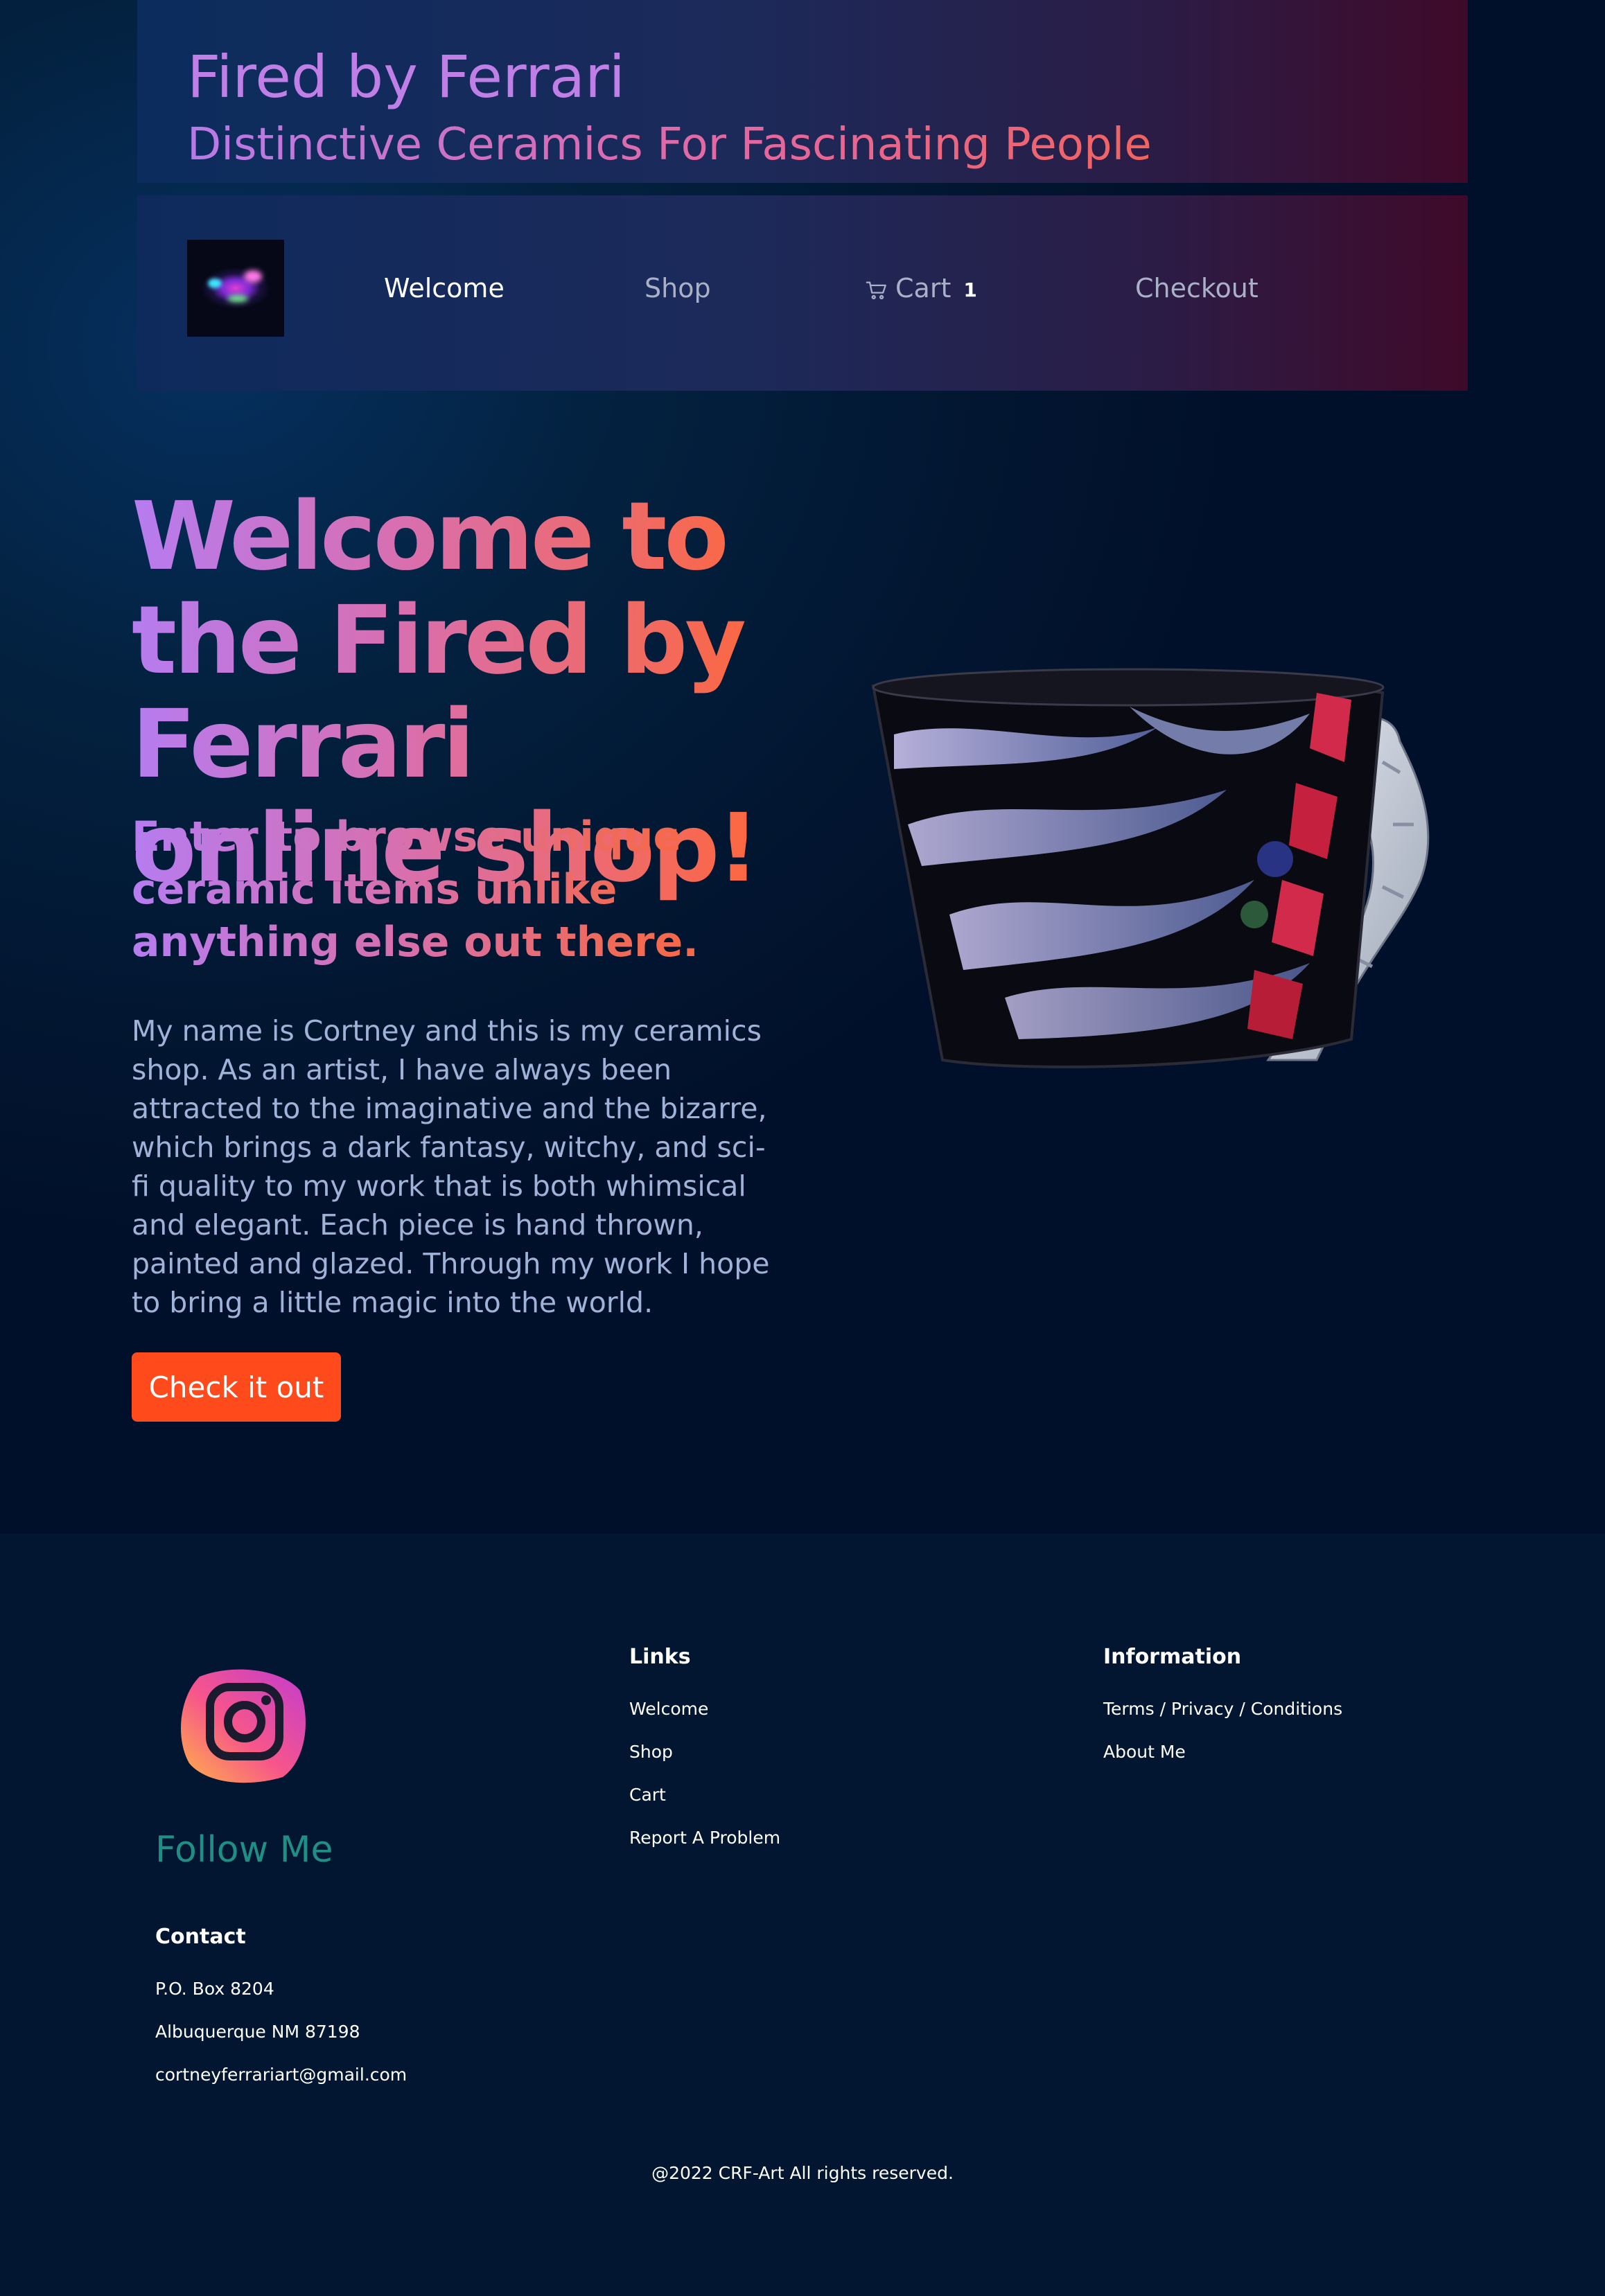  I want to click on nav-item-cart: Cart 1, so click(921, 288).